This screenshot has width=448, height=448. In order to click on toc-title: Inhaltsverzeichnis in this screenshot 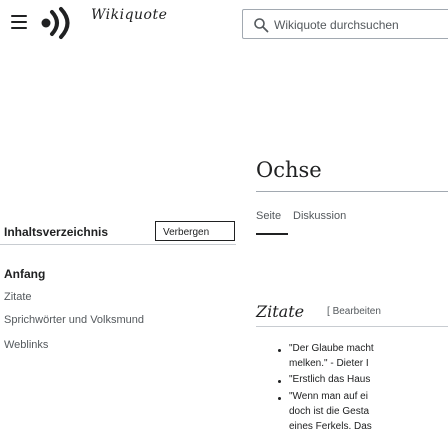, I will do `click(56, 232)`.